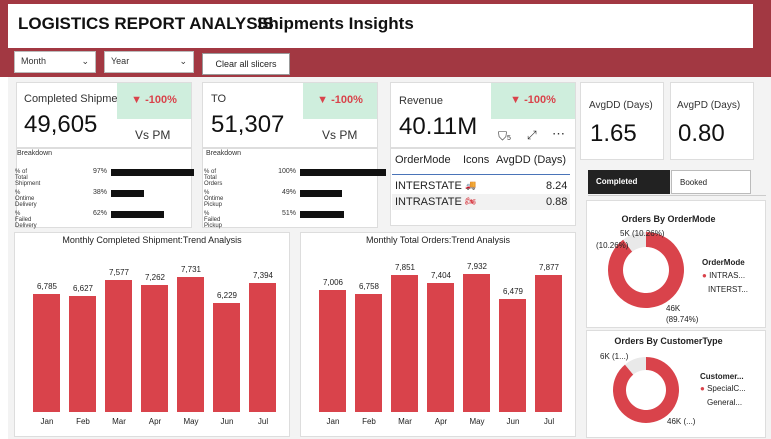 The height and width of the screenshot is (439, 771). What do you see at coordinates (146, 23) in the screenshot?
I see `report-title: LOGISTICS REPORT ANALYSIS` at bounding box center [146, 23].